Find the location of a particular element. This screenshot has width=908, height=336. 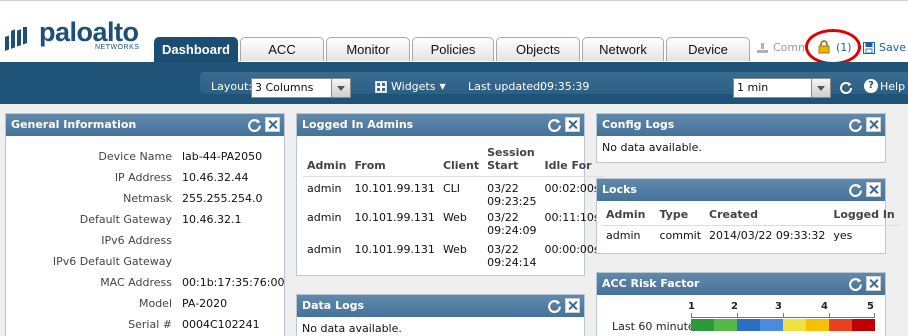

info-row: Netmask 255.255.254.0 is located at coordinates (146, 202).